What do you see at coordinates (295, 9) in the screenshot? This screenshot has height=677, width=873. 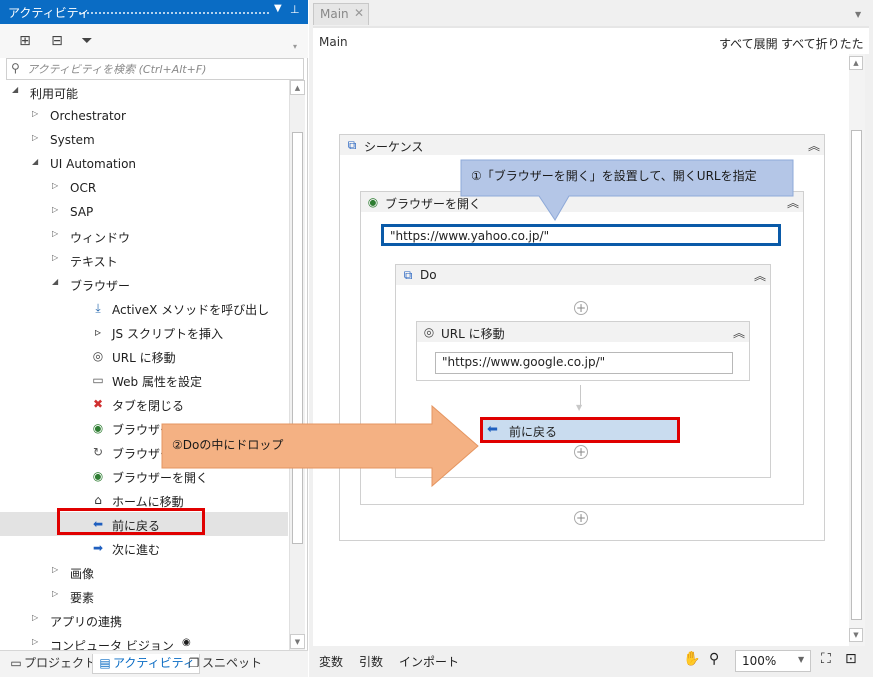 I see `pin-icon: ⊥` at bounding box center [295, 9].